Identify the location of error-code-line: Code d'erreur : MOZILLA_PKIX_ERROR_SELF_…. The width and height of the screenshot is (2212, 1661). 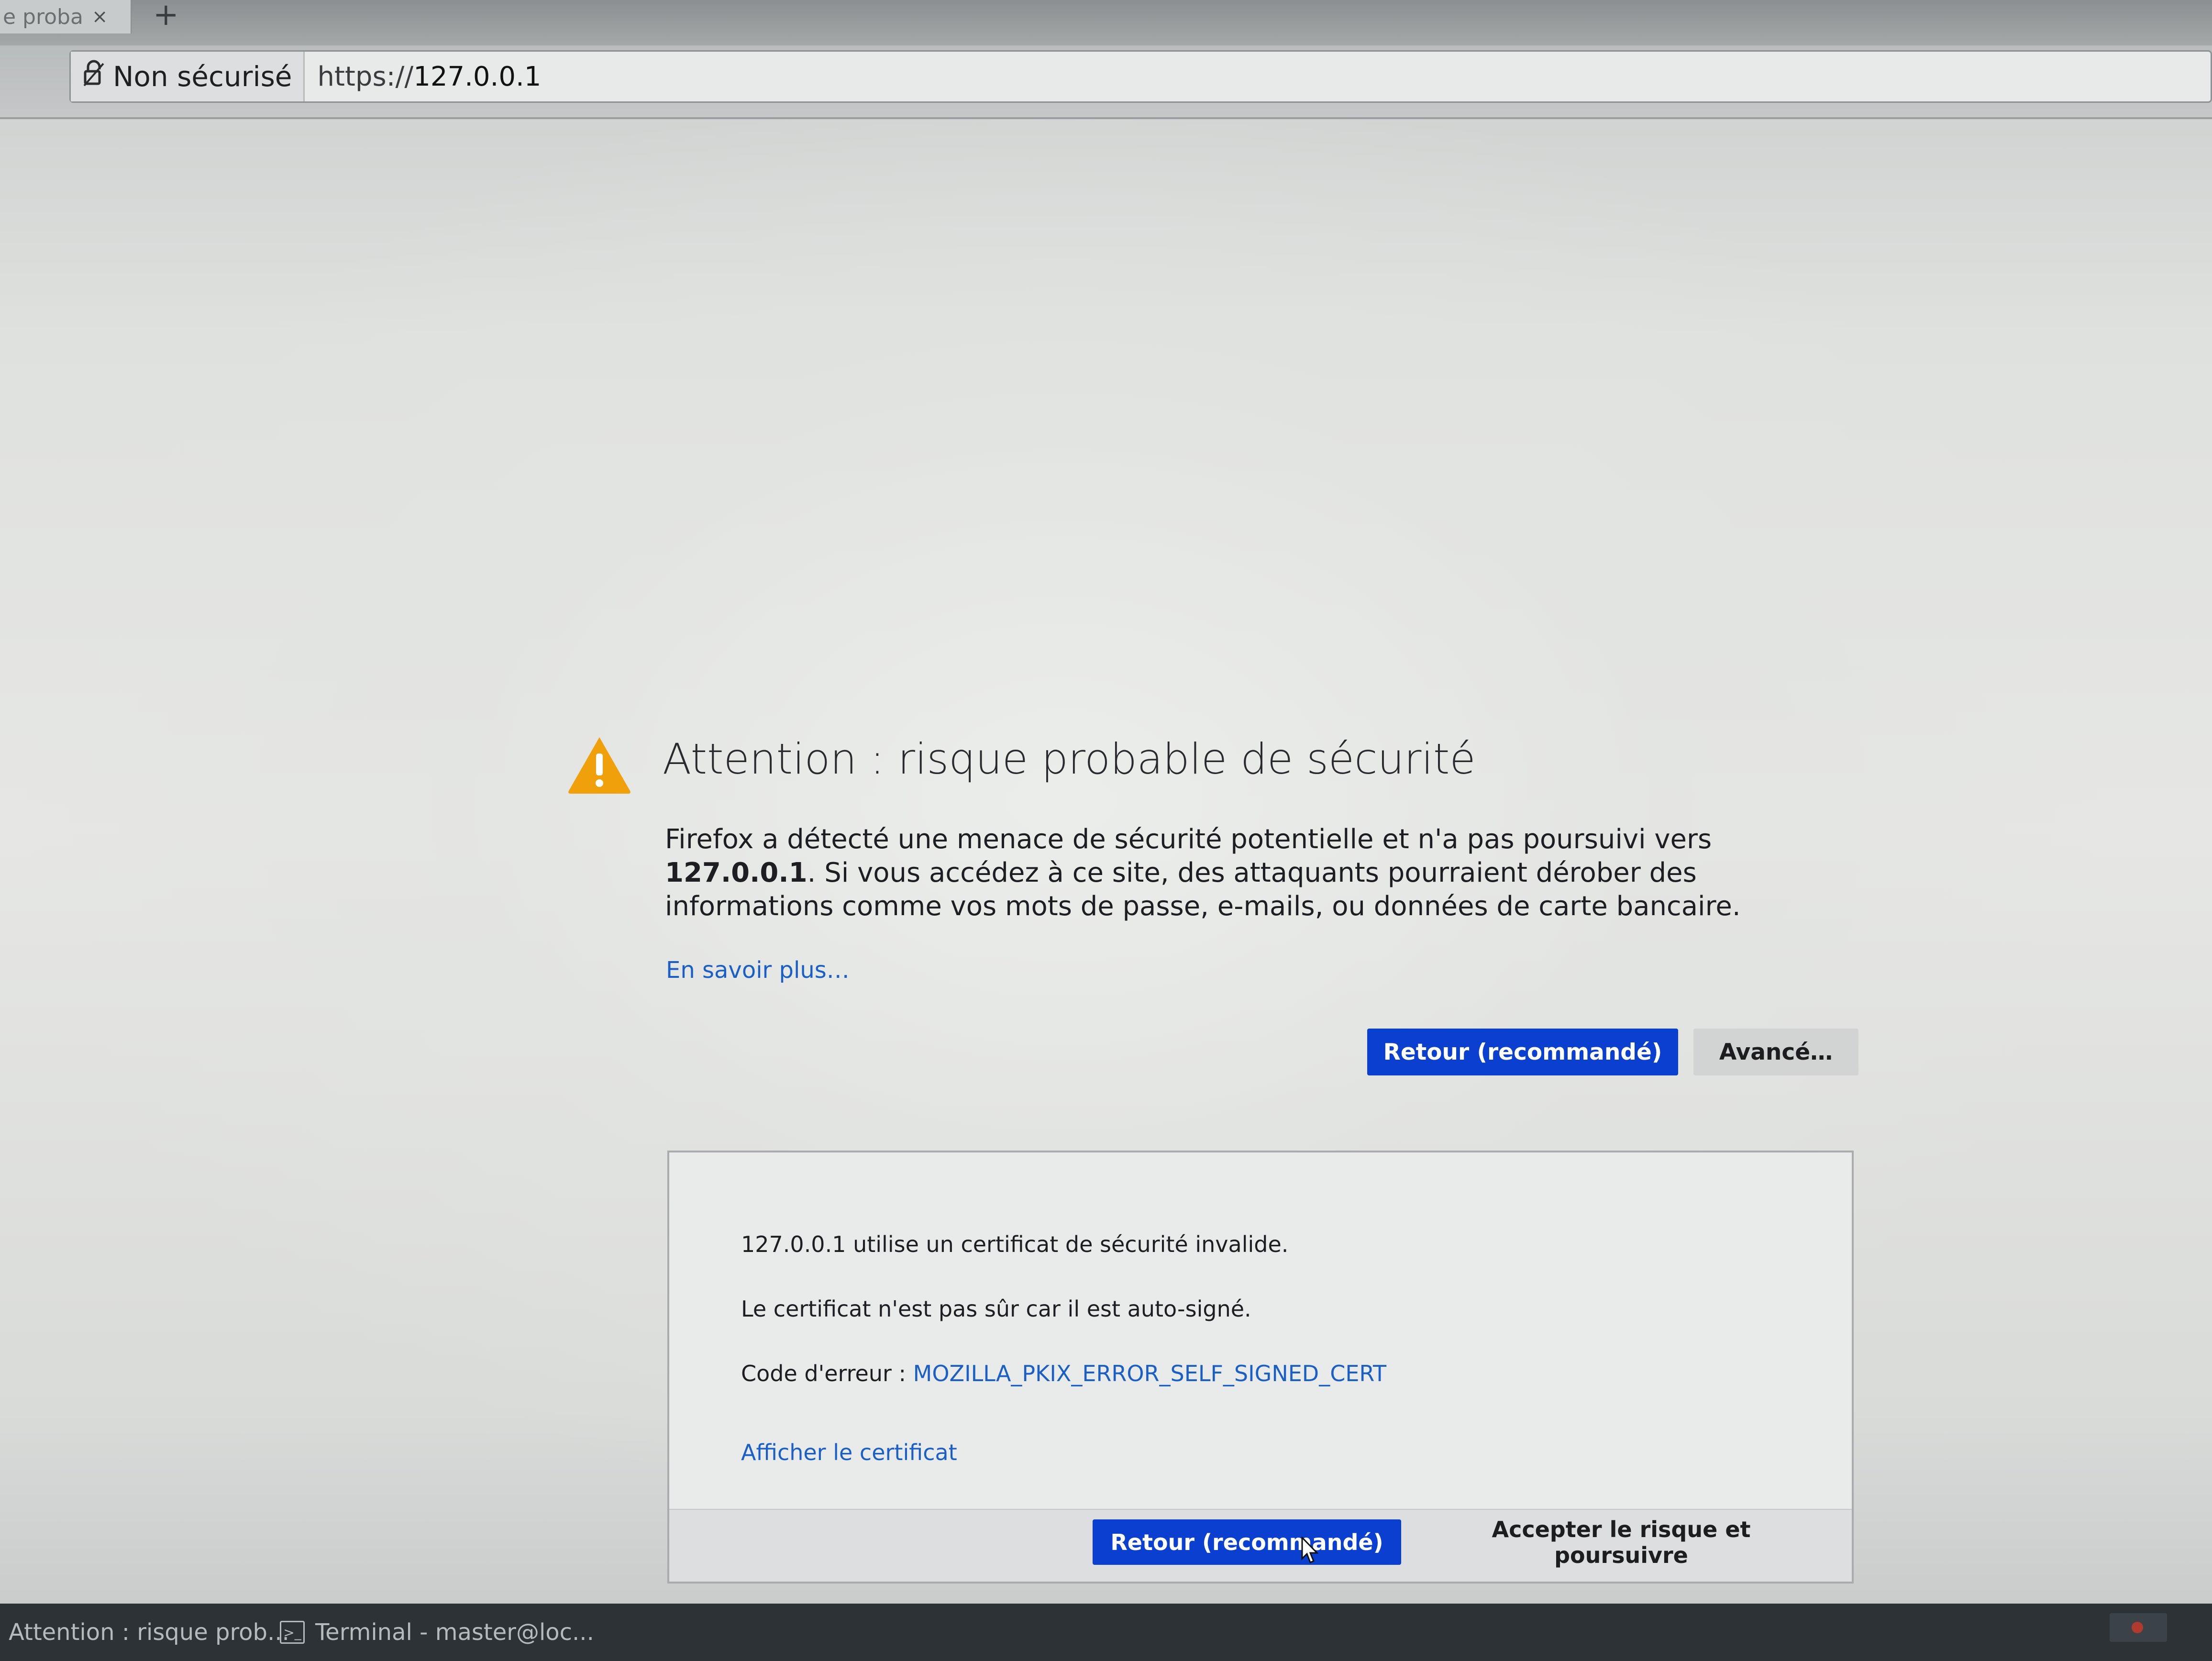
(1063, 1374).